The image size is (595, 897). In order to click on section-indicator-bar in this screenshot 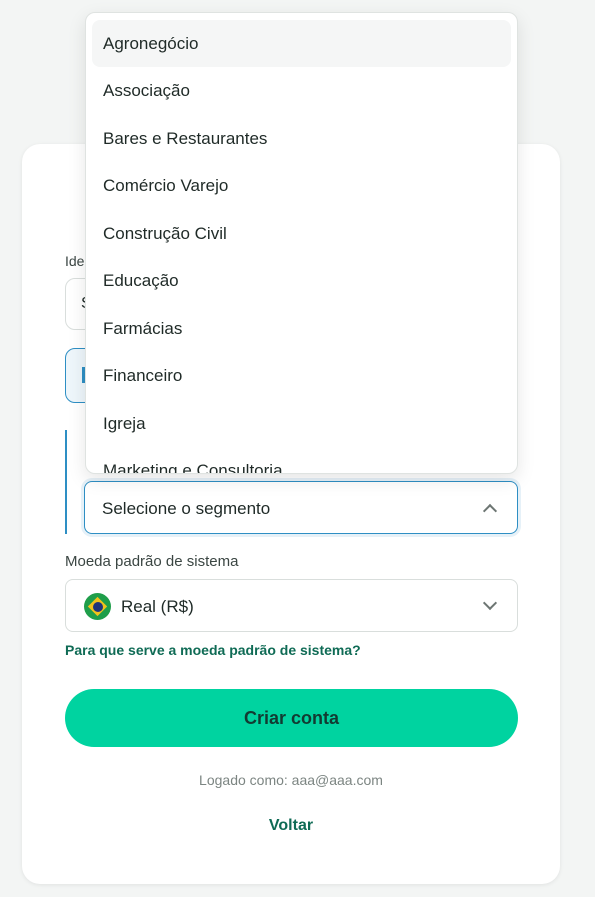, I will do `click(66, 482)`.